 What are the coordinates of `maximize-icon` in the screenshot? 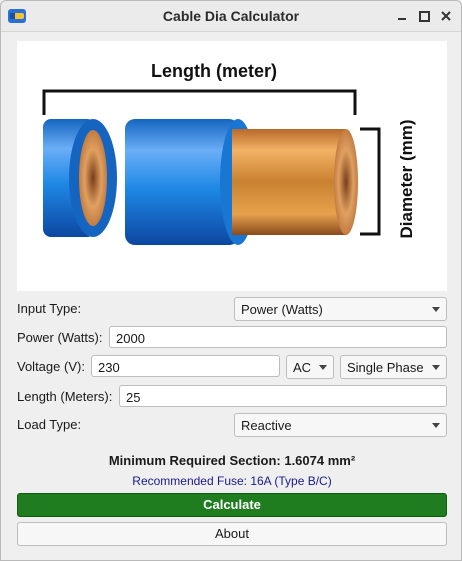 It's located at (424, 16).